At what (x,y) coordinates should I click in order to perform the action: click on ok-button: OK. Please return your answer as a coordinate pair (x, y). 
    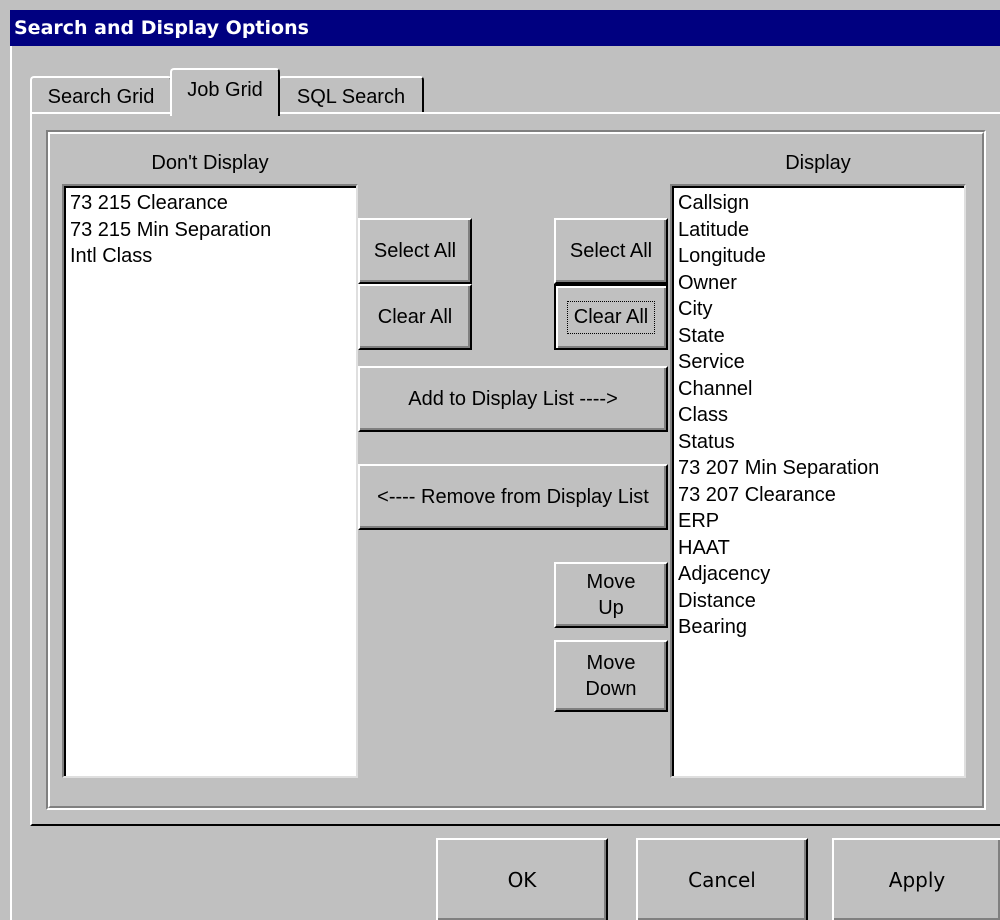
    Looking at the image, I should click on (522, 879).